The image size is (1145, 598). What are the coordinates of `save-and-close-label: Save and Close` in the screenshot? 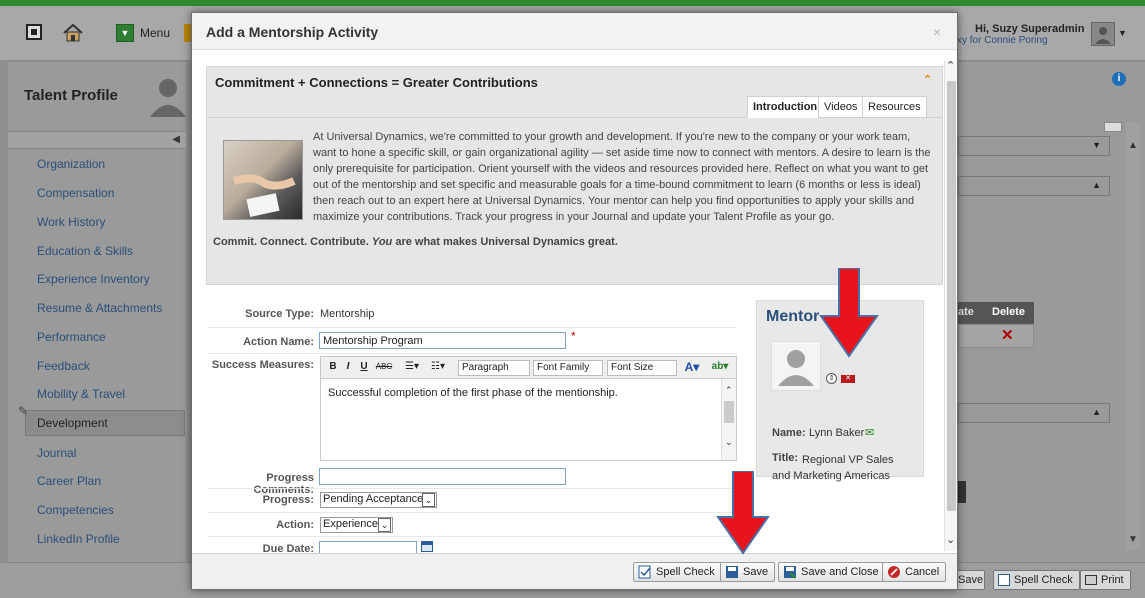 It's located at (840, 572).